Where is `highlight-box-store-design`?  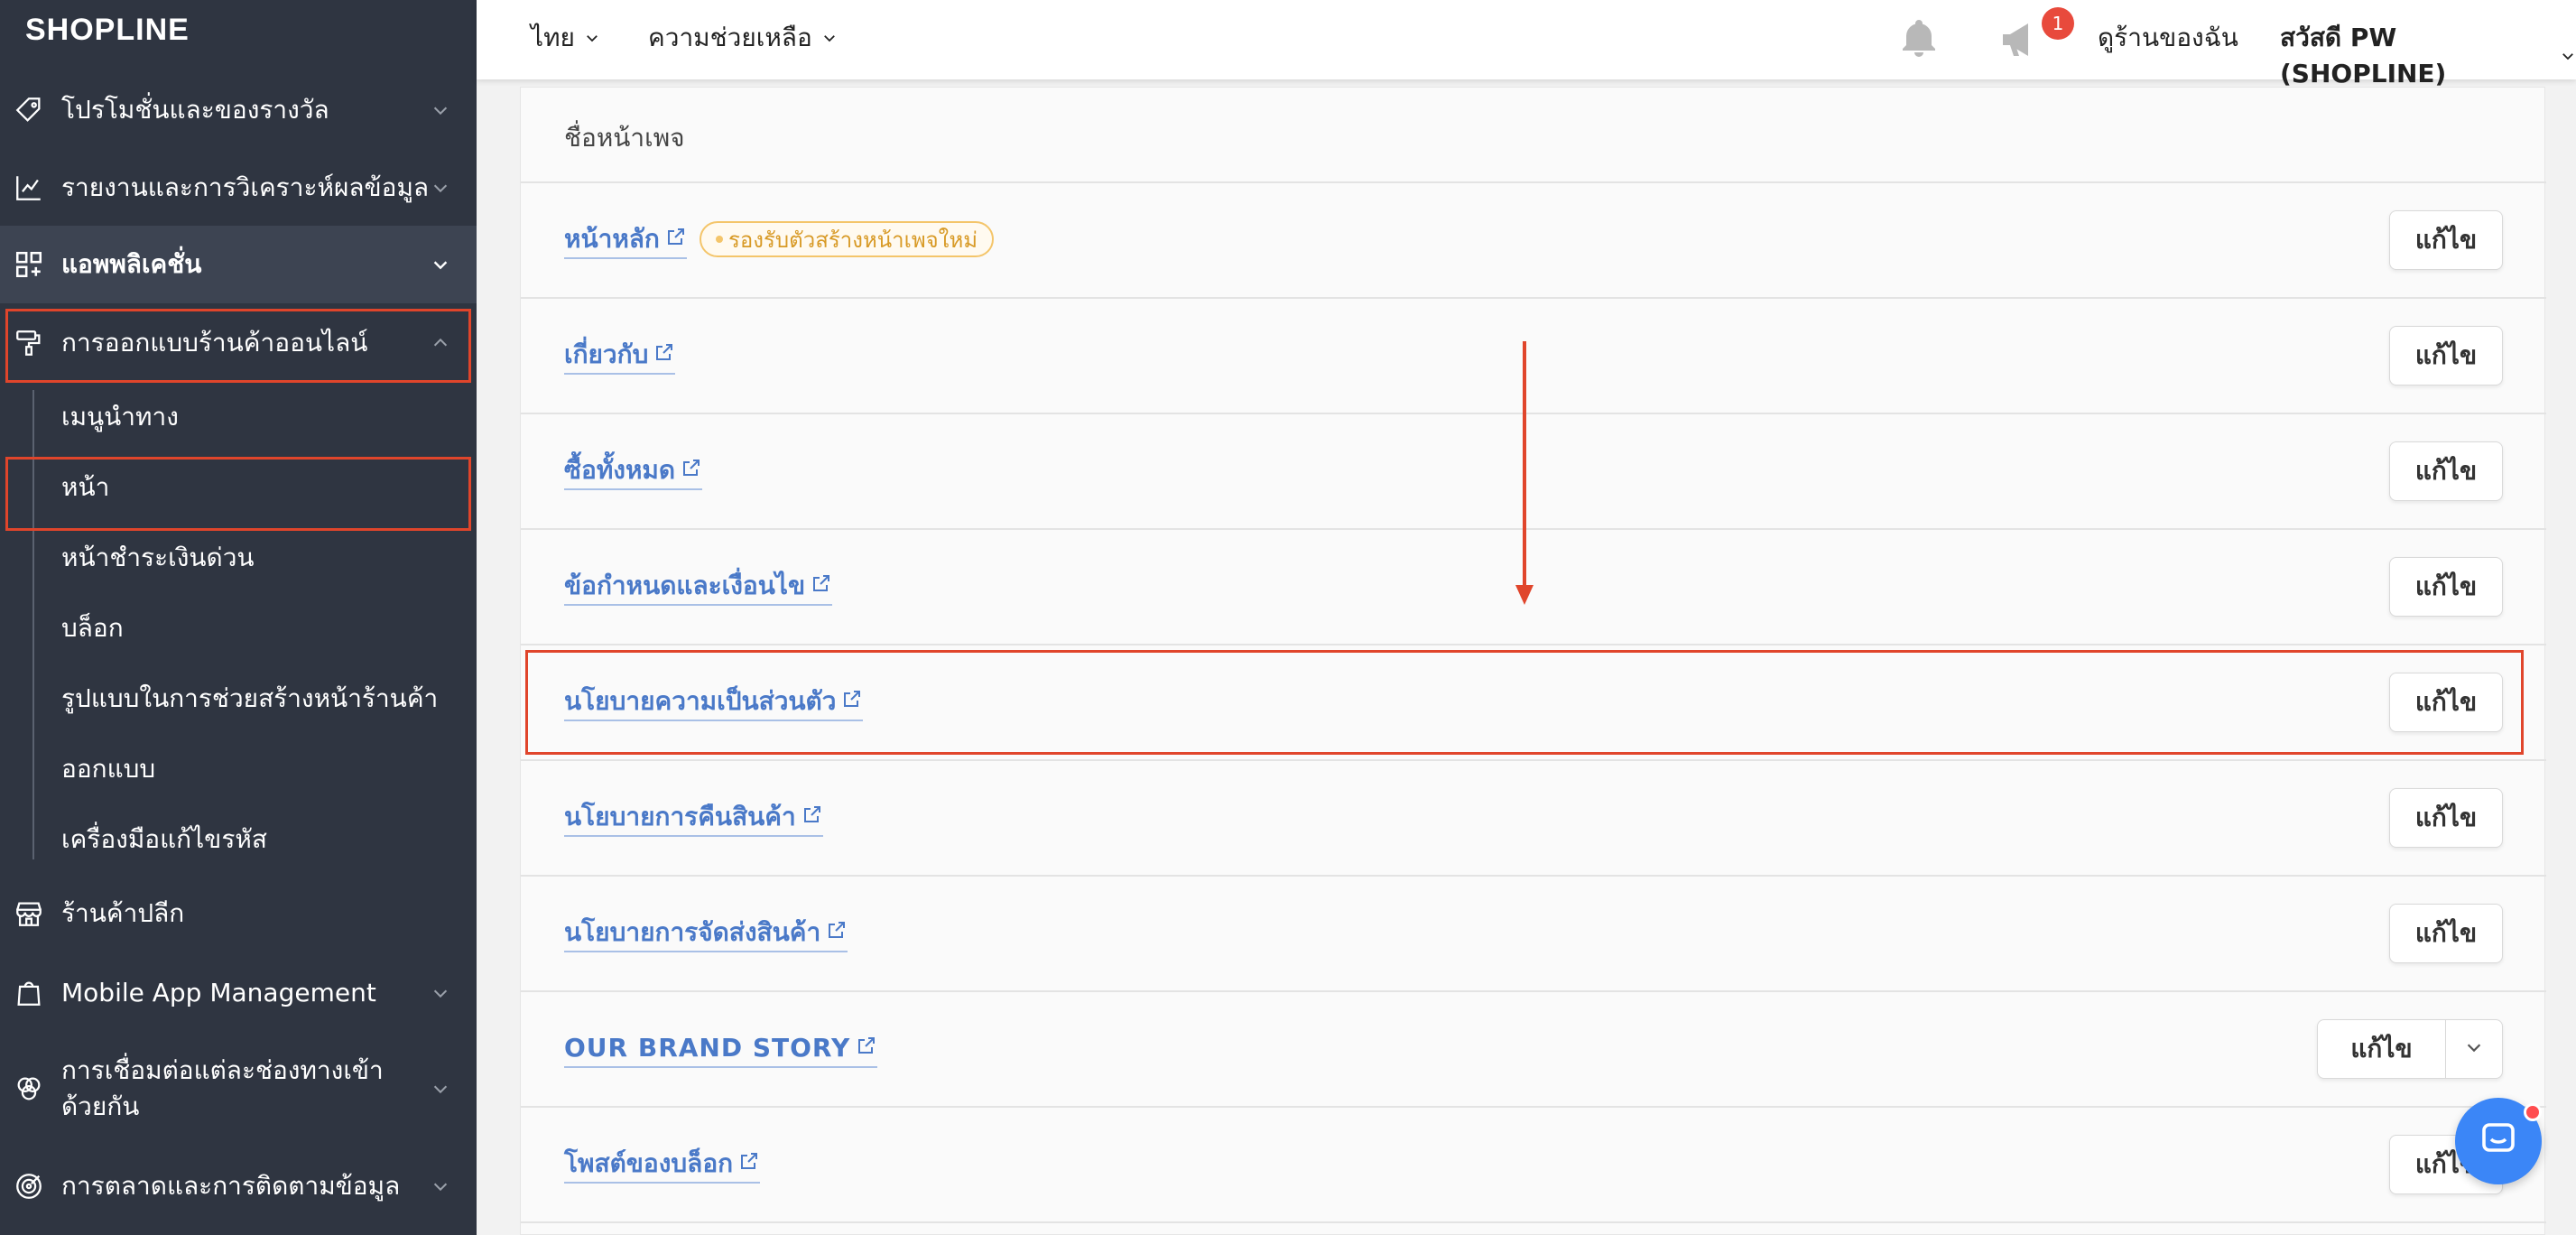 highlight-box-store-design is located at coordinates (238, 346).